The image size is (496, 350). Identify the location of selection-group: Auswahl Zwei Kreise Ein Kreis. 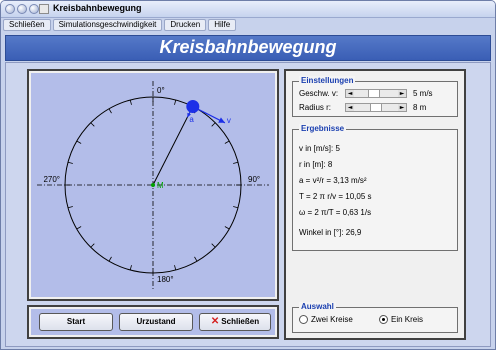
(375, 317).